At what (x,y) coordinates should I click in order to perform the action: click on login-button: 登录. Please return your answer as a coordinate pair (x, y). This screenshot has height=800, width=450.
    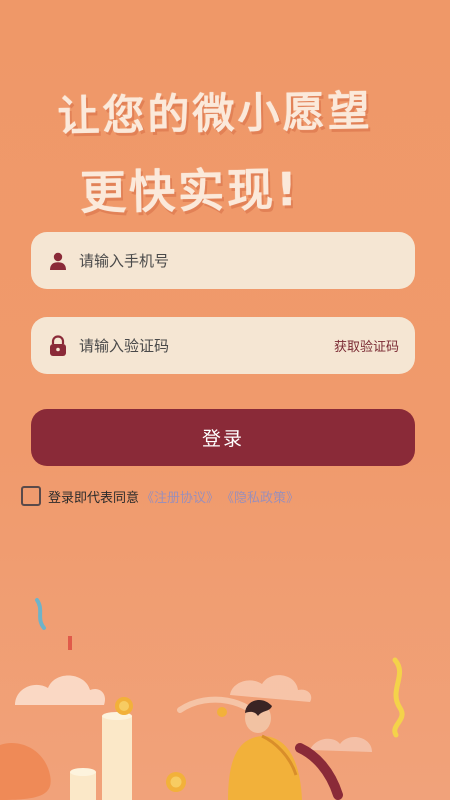
    Looking at the image, I should click on (223, 437).